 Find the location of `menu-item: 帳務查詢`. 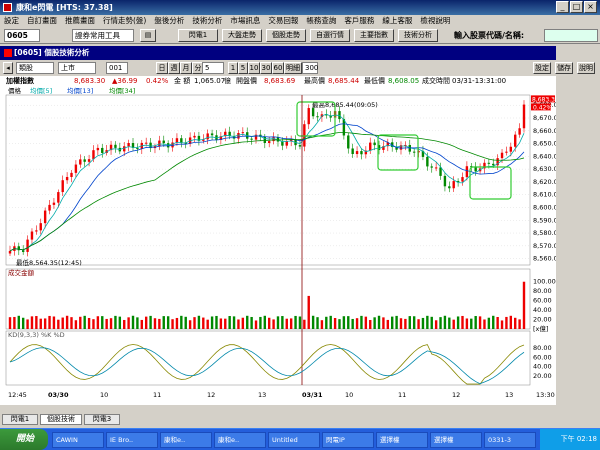

menu-item: 帳務查詢 is located at coordinates (321, 20).